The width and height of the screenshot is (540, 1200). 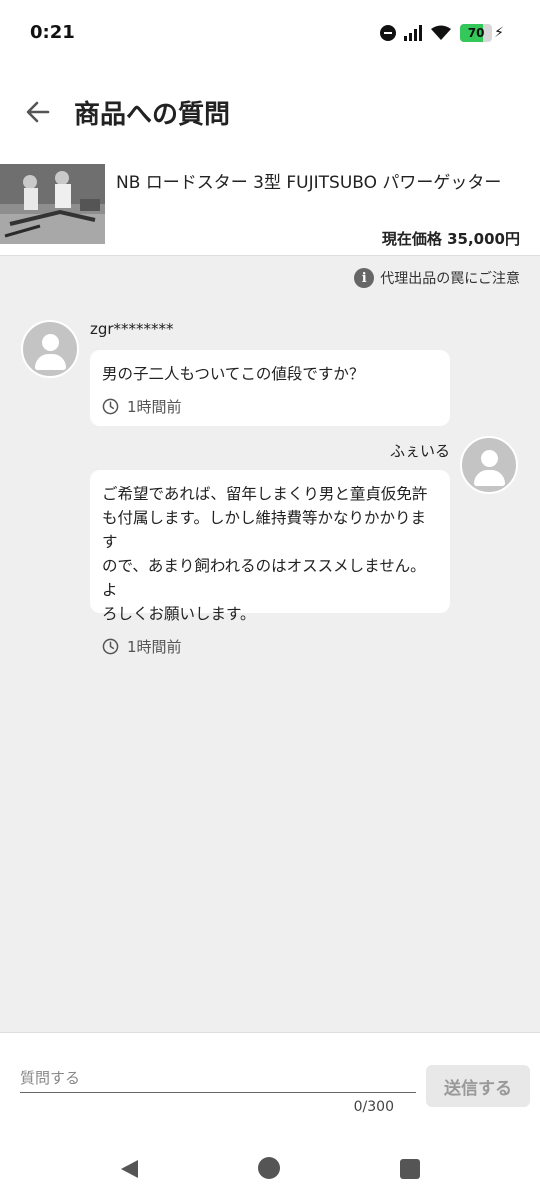 I want to click on current-price: 現在価格 35,000円, so click(x=450, y=239).